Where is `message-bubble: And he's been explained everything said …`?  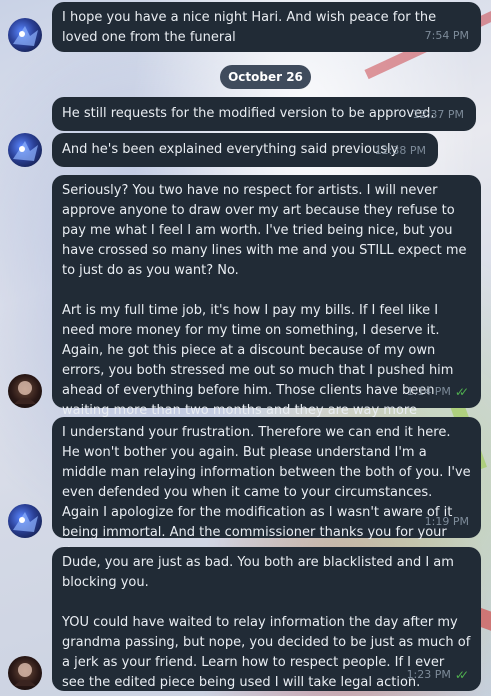
message-bubble: And he's been explained everything said … is located at coordinates (245, 150).